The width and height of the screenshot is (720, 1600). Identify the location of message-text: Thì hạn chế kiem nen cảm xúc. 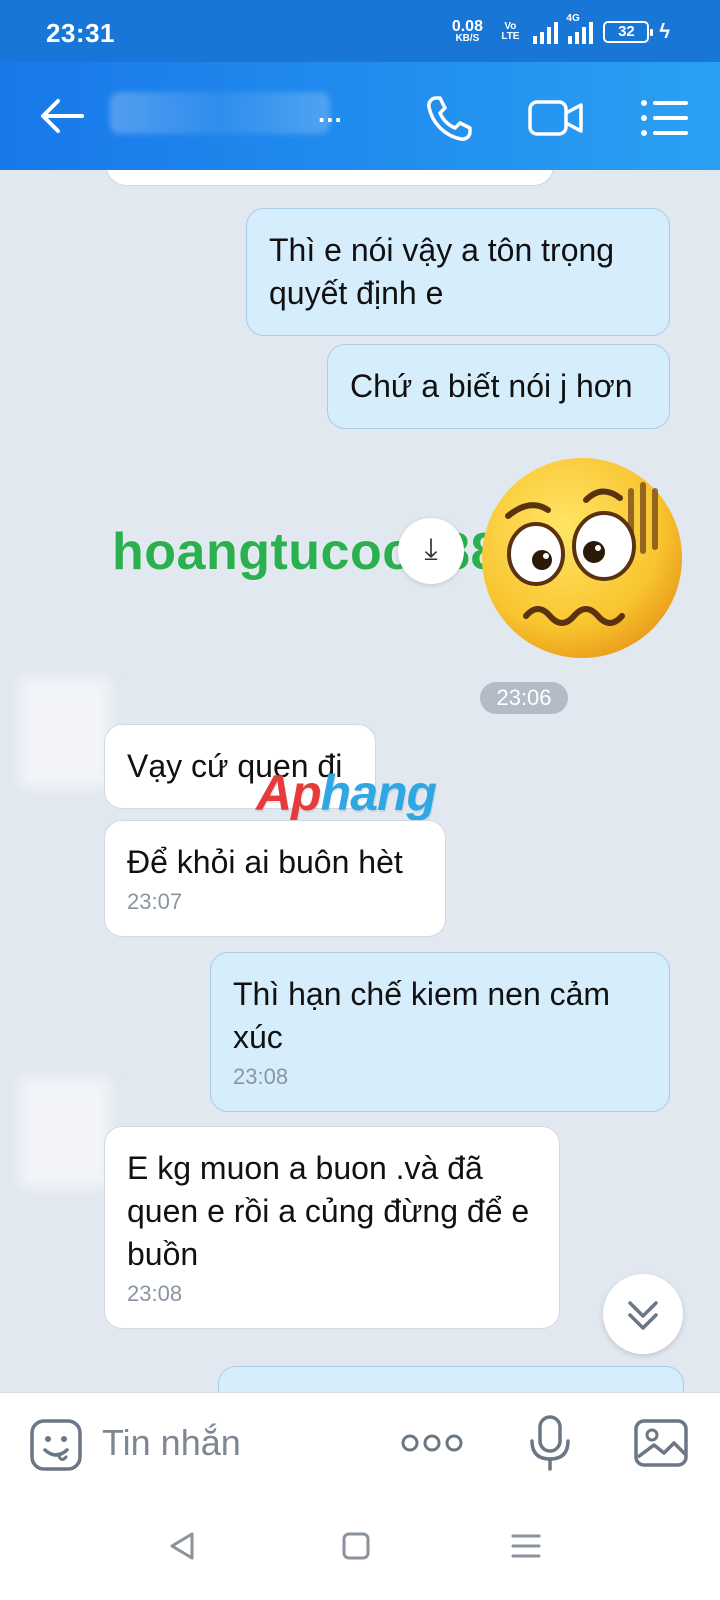
(422, 1015).